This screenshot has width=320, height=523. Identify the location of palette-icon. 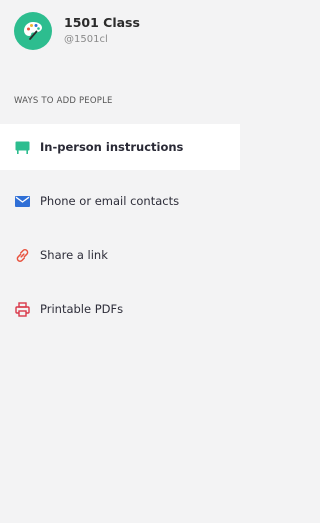
(33, 31).